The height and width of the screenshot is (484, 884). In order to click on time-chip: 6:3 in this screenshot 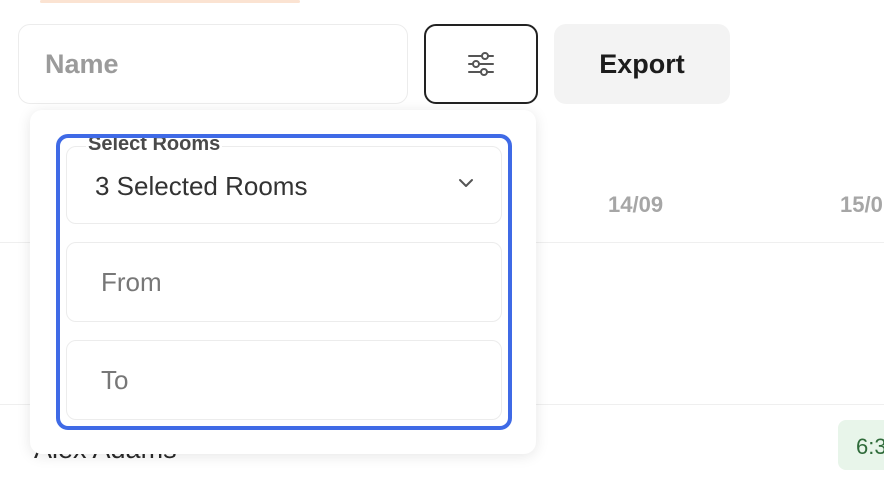, I will do `click(861, 445)`.